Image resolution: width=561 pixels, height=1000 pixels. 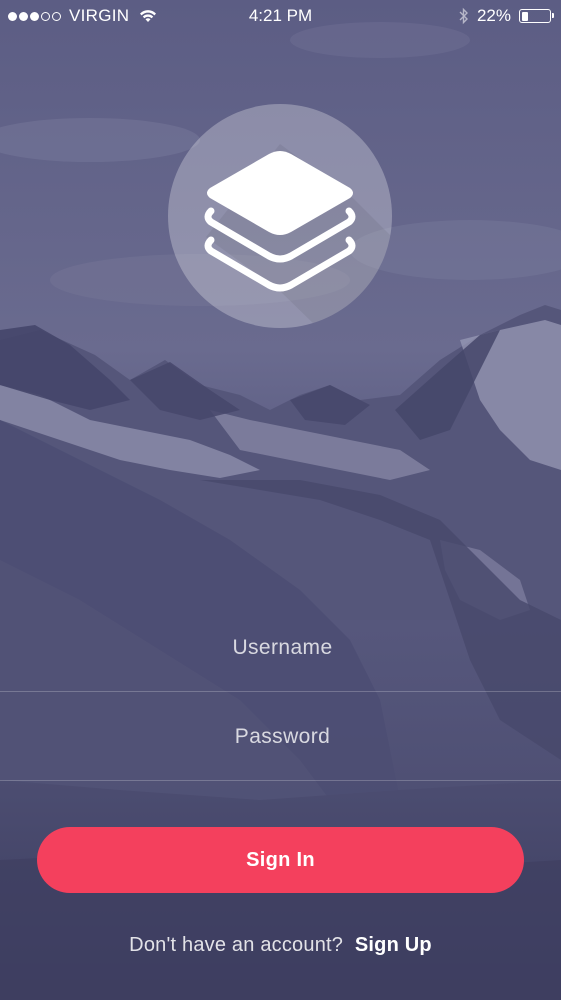 I want to click on battery-level-fill, so click(x=524, y=16).